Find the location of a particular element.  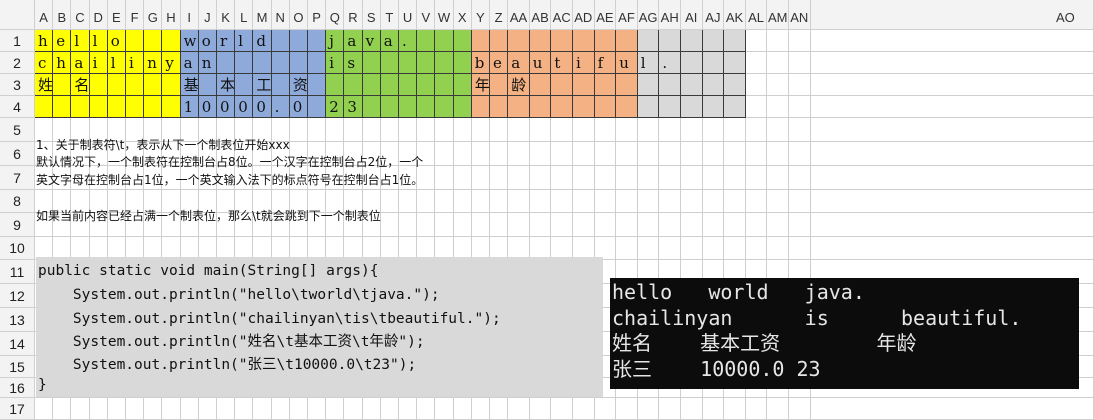

row-header-6: 6 is located at coordinates (17, 154).